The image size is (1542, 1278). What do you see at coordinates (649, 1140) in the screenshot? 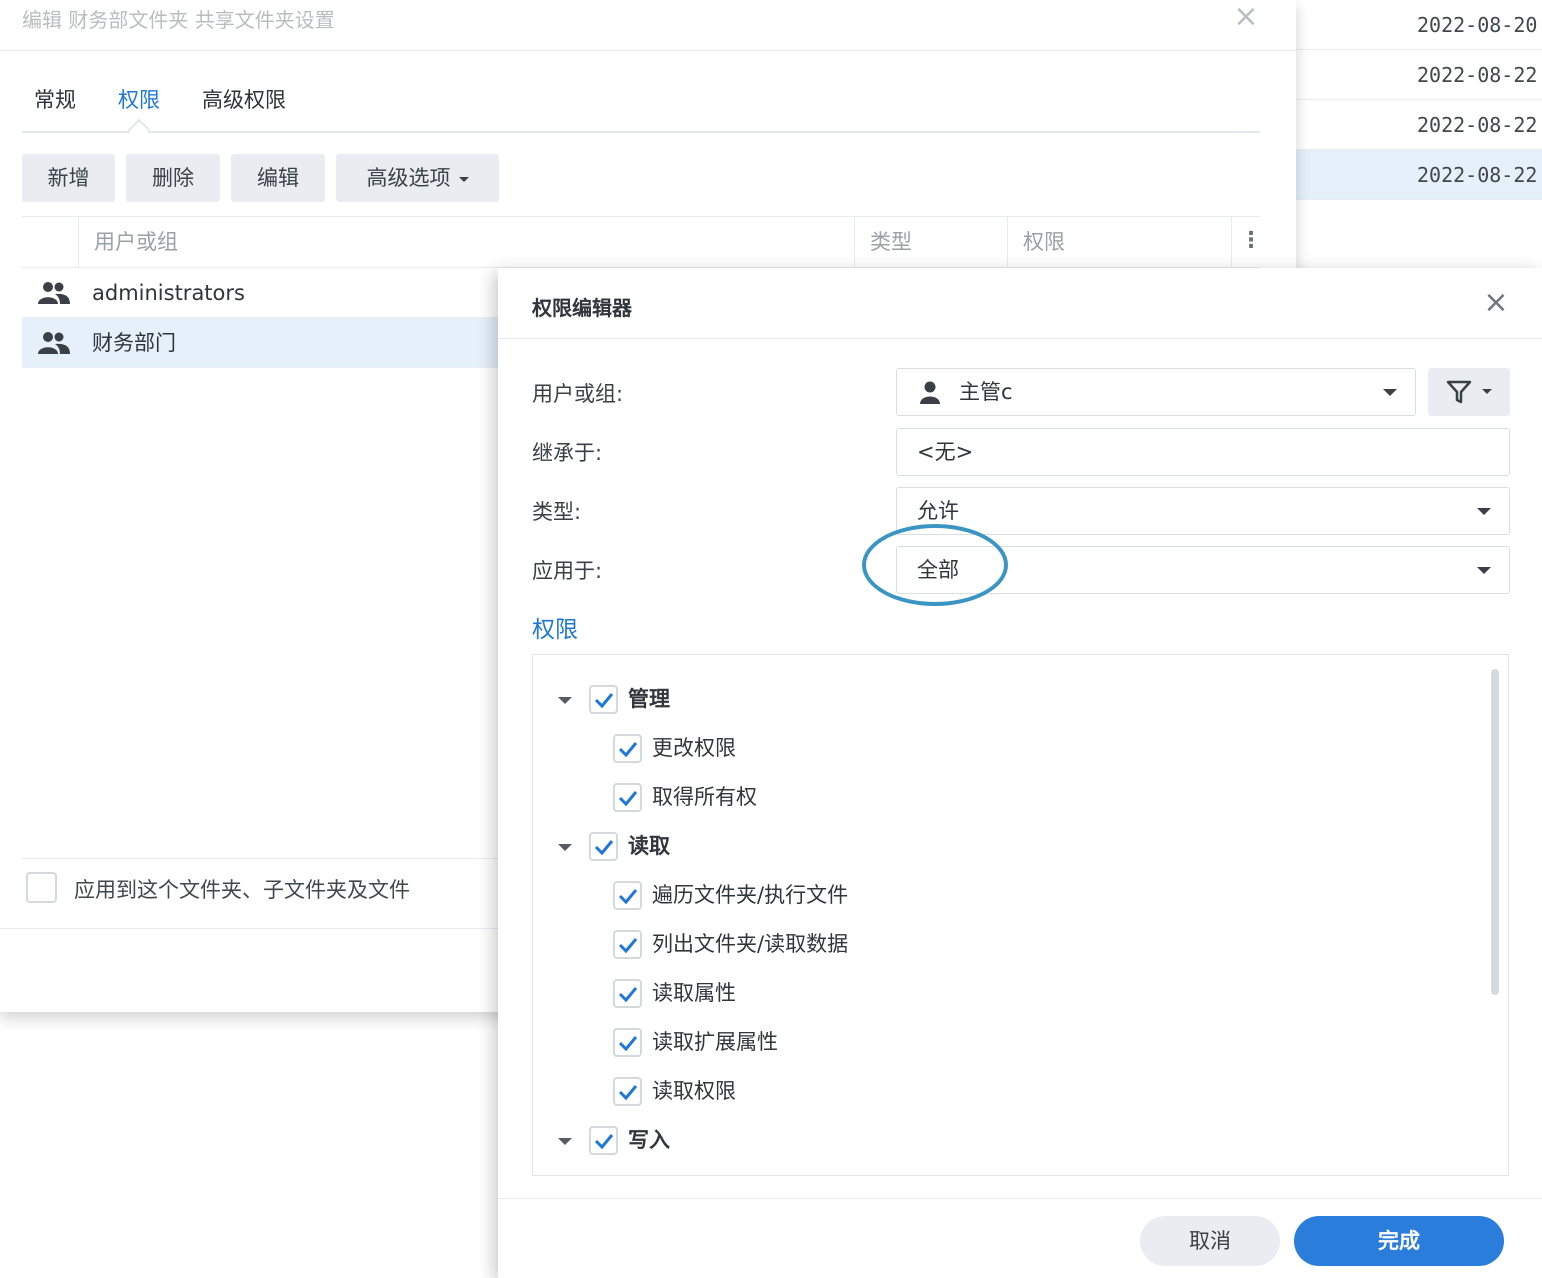
I see `tree-label: 写入` at bounding box center [649, 1140].